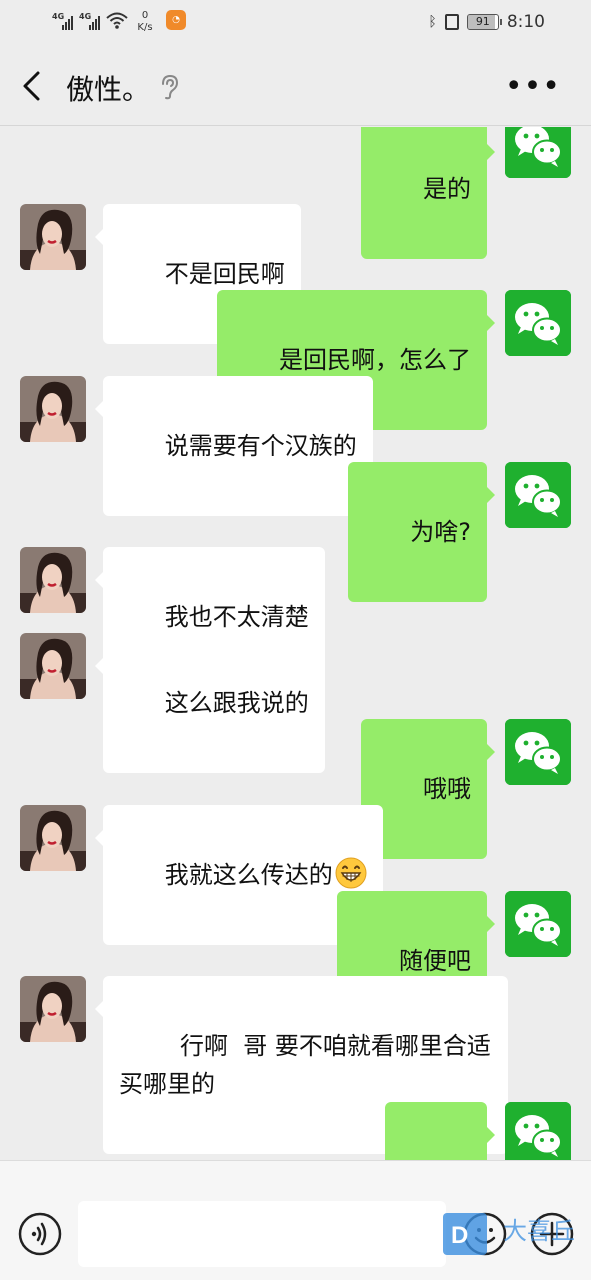 This screenshot has width=591, height=1280. I want to click on message-input, so click(262, 1234).